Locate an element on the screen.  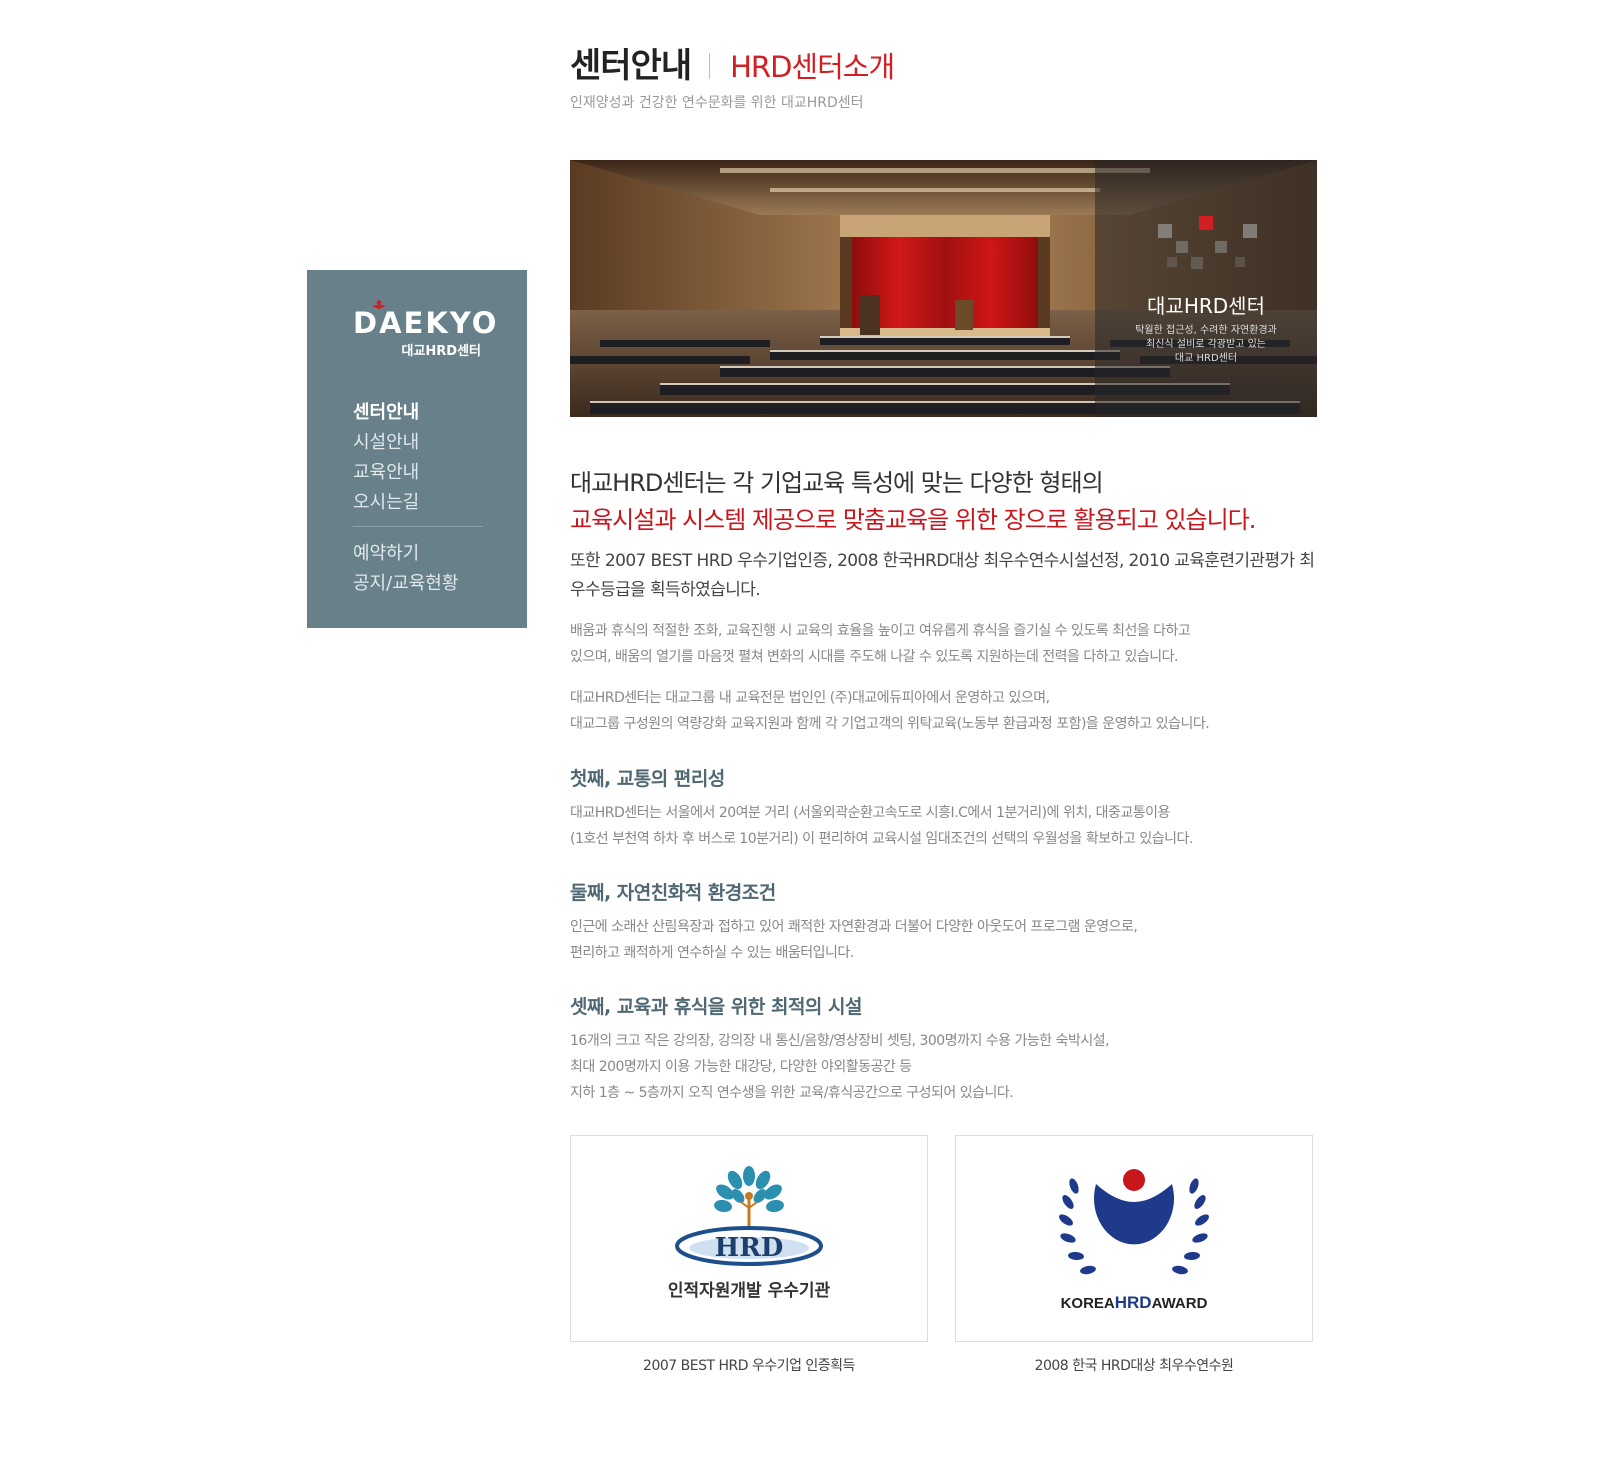
page-title-accent: HRD센터소개 is located at coordinates (812, 67).